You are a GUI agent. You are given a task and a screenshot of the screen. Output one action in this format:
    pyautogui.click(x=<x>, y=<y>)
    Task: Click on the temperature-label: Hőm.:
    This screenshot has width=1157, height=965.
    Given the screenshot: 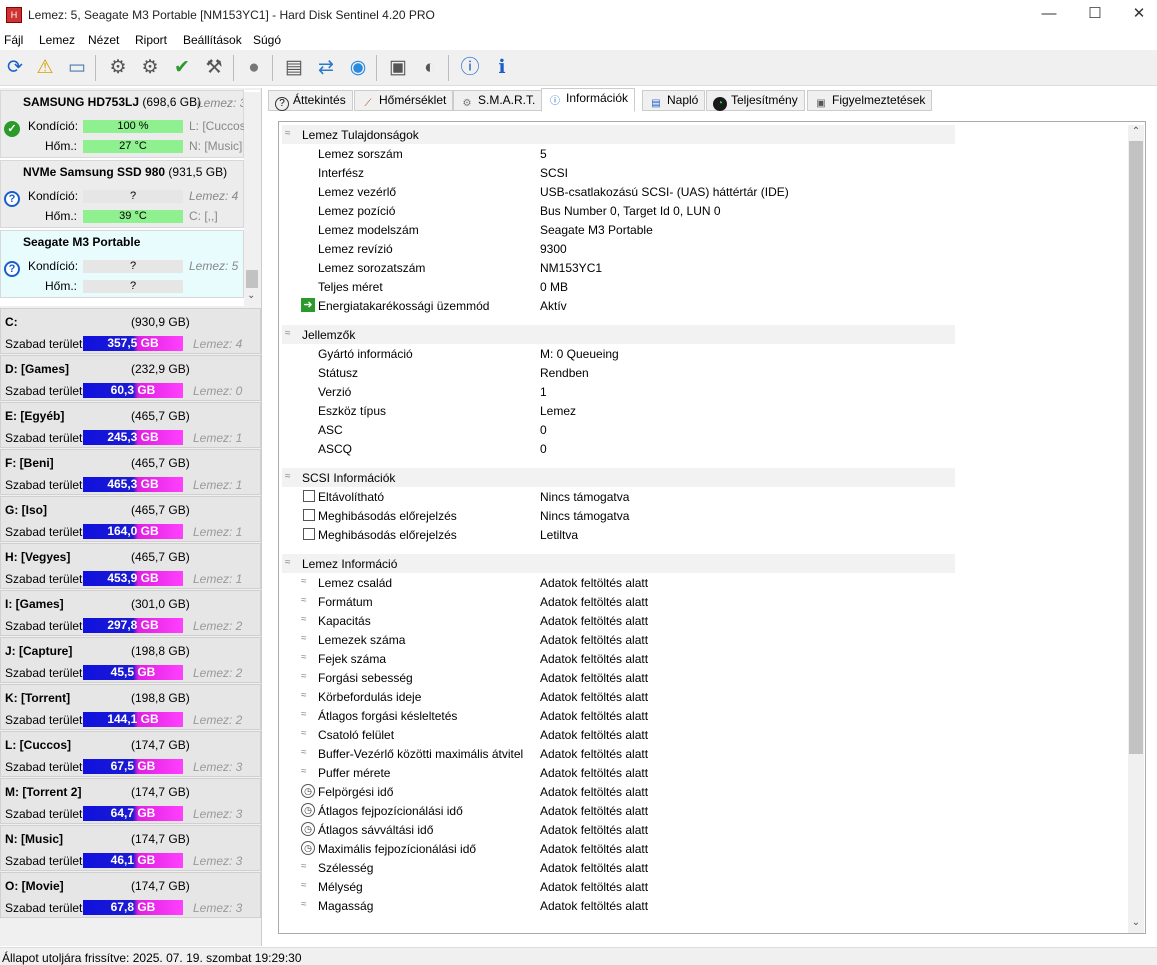 What is the action you would take?
    pyautogui.click(x=61, y=146)
    